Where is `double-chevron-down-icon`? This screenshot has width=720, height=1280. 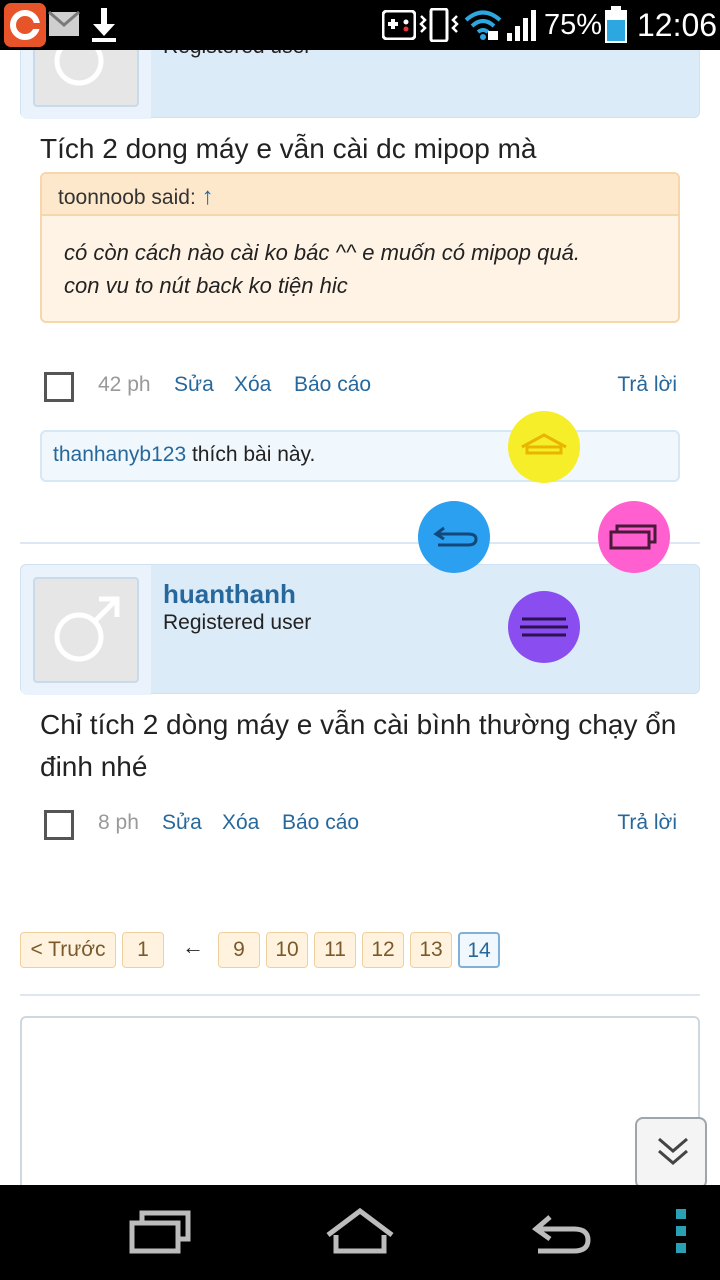
double-chevron-down-icon is located at coordinates (673, 1151).